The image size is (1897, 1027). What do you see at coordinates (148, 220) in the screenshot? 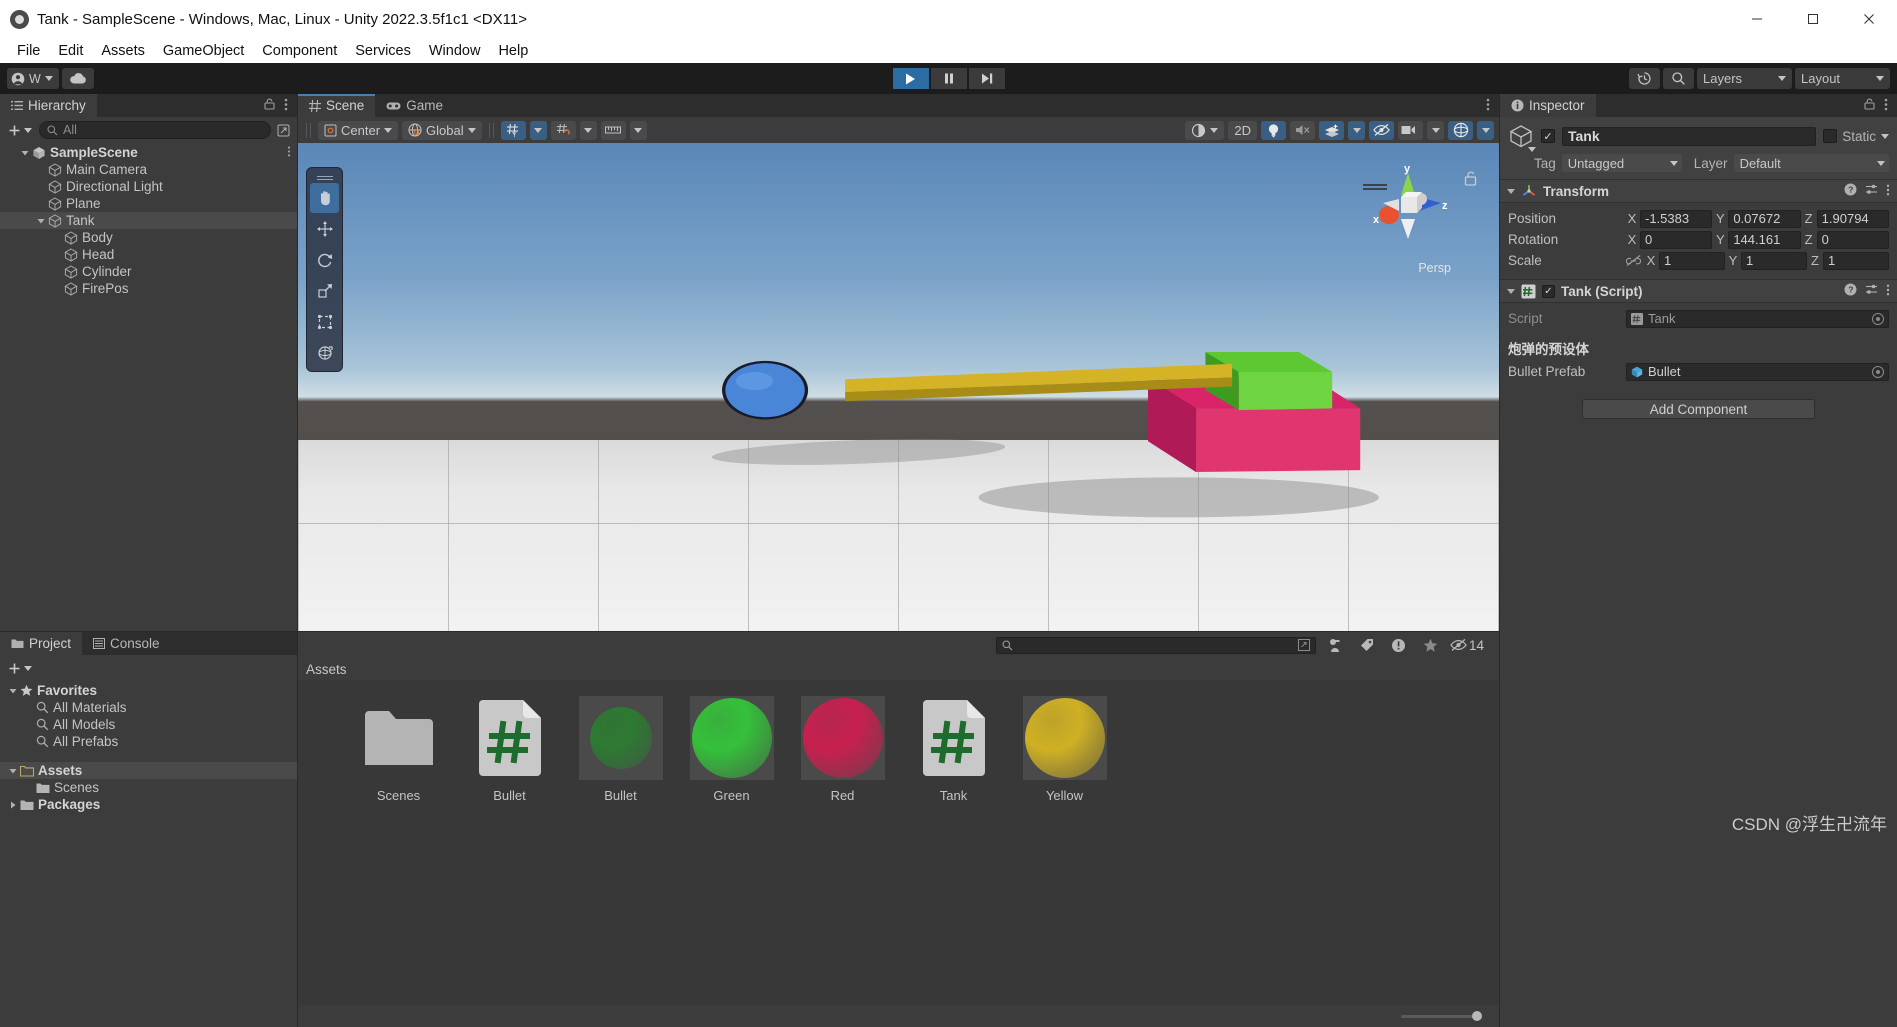
I see `hierarchy-item: Tank` at bounding box center [148, 220].